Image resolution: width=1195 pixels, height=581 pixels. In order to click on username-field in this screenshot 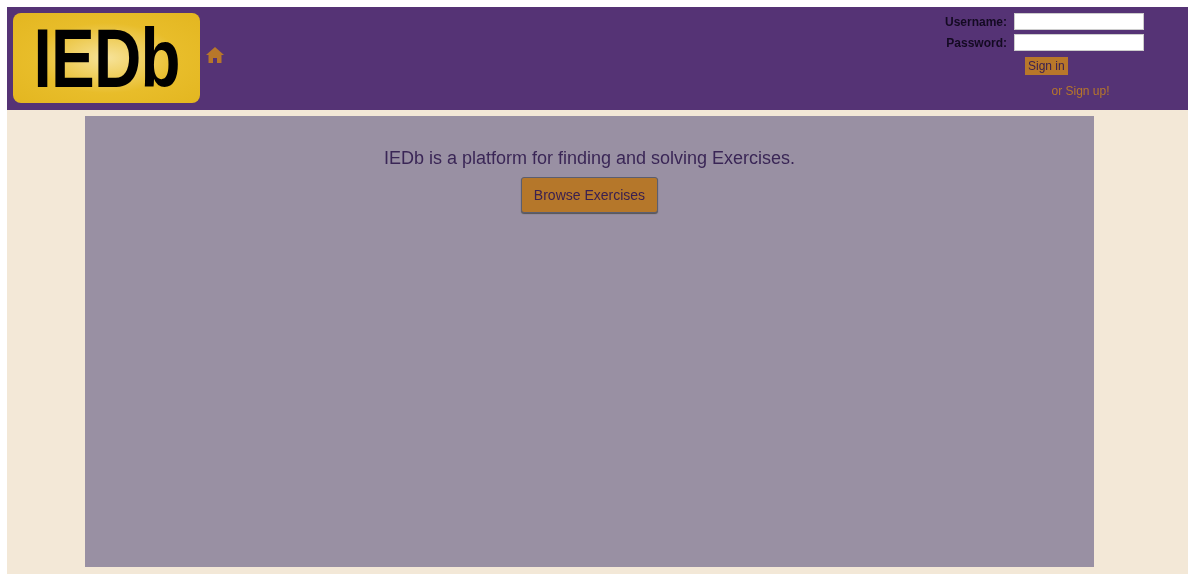, I will do `click(1079, 21)`.